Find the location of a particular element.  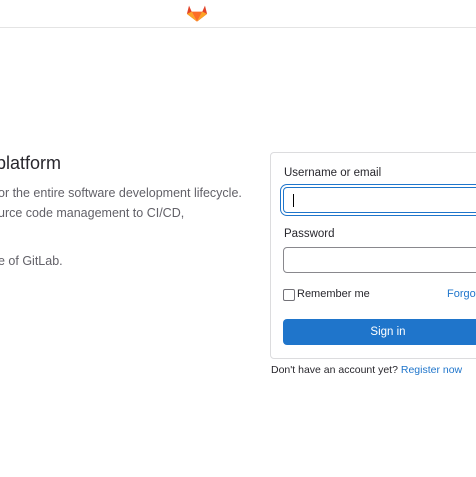

register-prompt-line: Don't have an account yet? Register now is located at coordinates (366, 370).